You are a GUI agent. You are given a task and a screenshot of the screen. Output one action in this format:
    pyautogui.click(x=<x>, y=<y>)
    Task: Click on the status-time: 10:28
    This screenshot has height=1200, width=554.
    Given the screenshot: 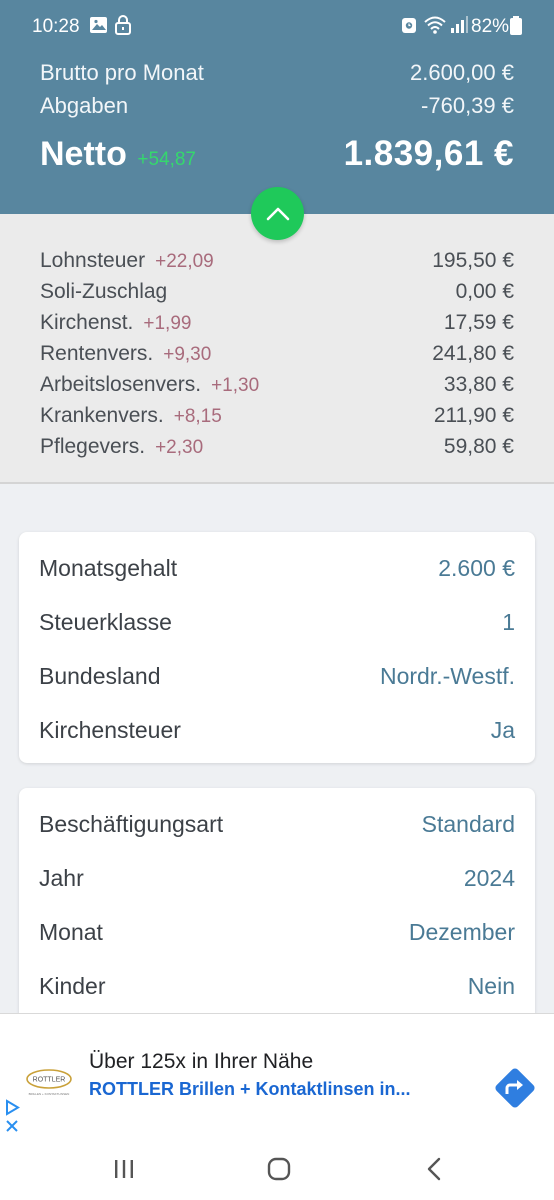 What is the action you would take?
    pyautogui.click(x=56, y=26)
    